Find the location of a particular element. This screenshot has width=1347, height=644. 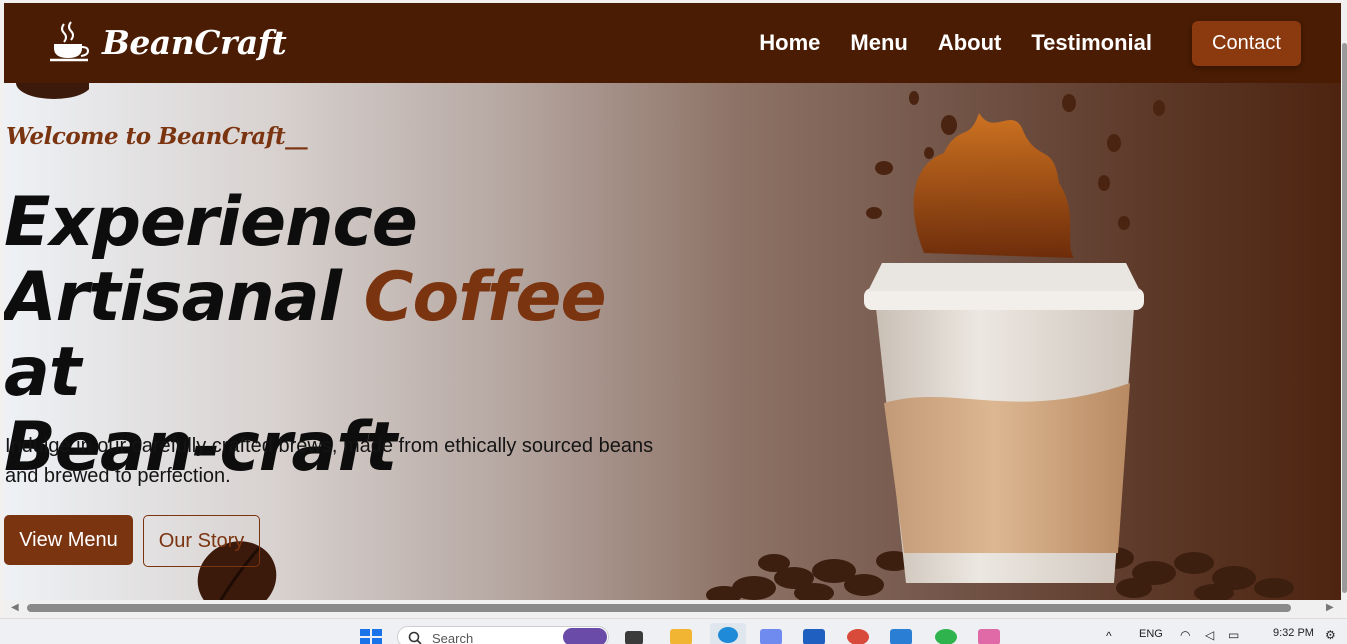

headline-accent-coffee: Coffee is located at coordinates (485, 297).